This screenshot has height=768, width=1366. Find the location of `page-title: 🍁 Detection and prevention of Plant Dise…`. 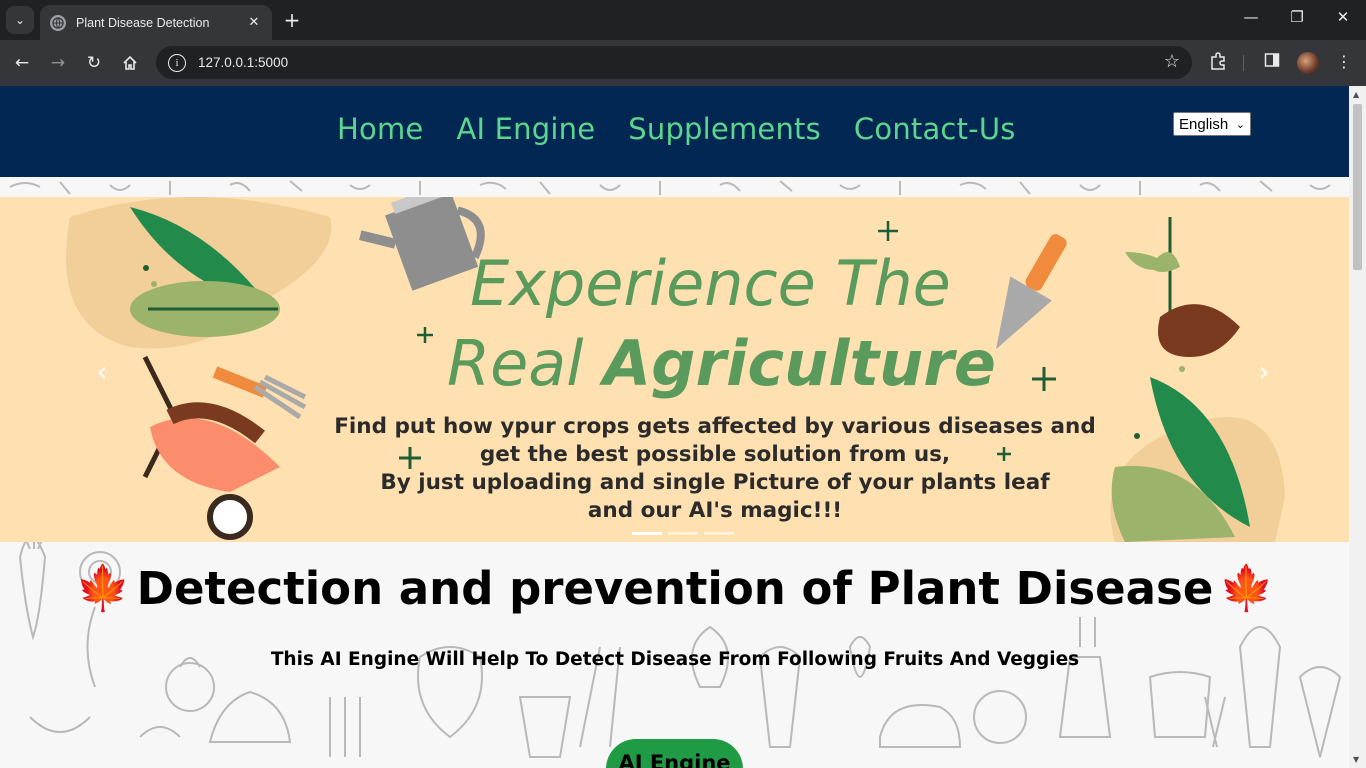

page-title: 🍁 Detection and prevention of Plant Dise… is located at coordinates (675, 588).